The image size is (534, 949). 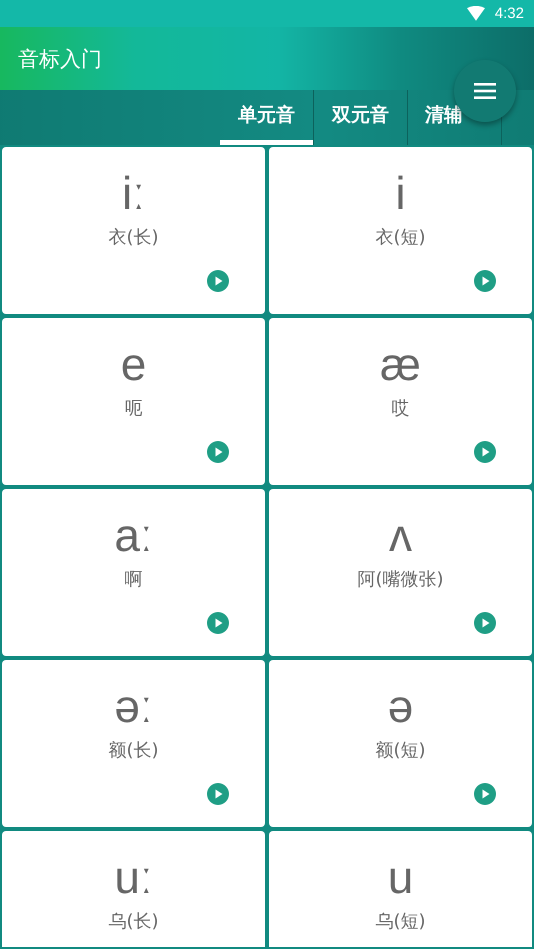 I want to click on sound-card: aː 啊, so click(x=133, y=572).